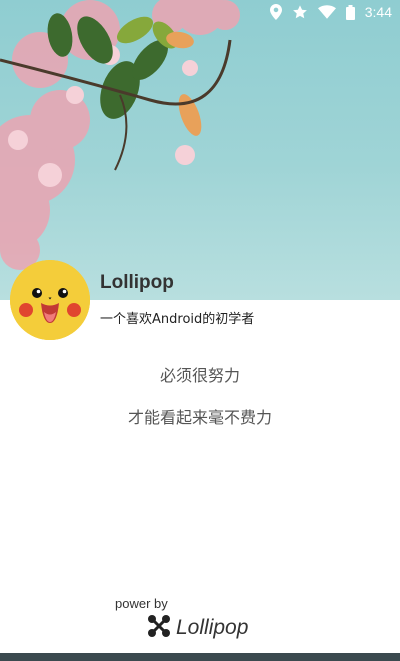 Image resolution: width=400 pixels, height=661 pixels. Describe the element at coordinates (141, 603) in the screenshot. I see `powered-by-label: power by` at that location.